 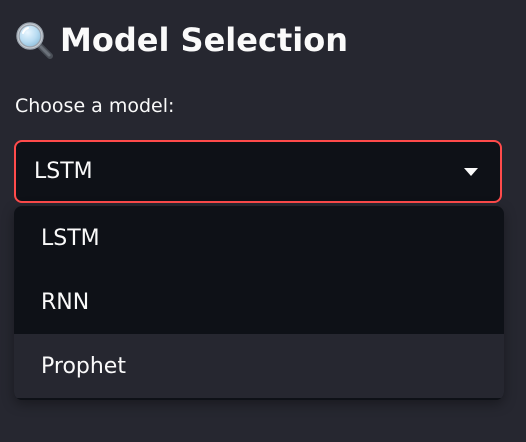 What do you see at coordinates (95, 106) in the screenshot?
I see `model-select-label: Choose a model:` at bounding box center [95, 106].